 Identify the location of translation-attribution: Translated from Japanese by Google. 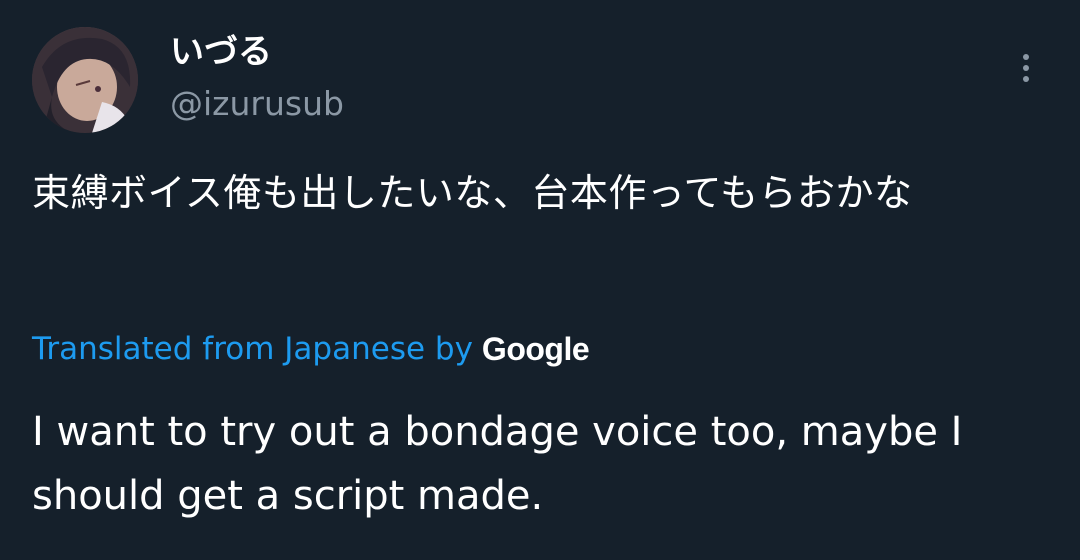
(311, 349).